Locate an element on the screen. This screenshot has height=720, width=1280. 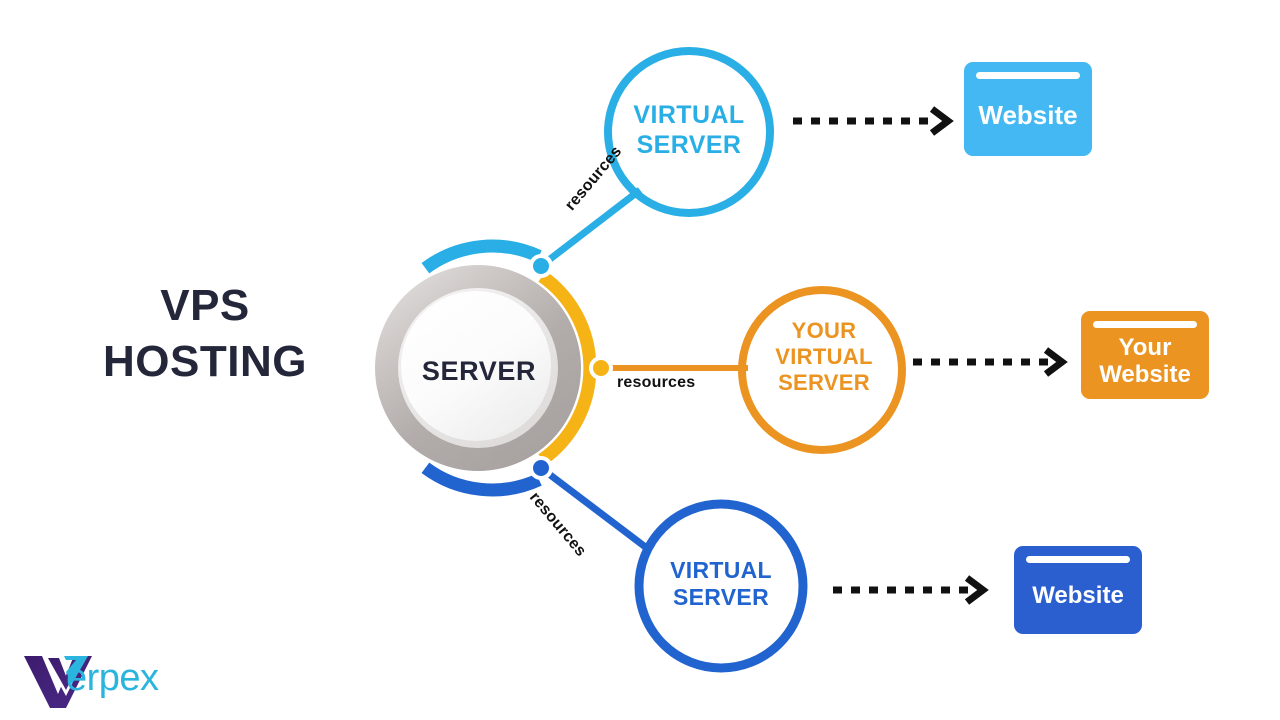
virtual-server-circle-top is located at coordinates (689, 132).